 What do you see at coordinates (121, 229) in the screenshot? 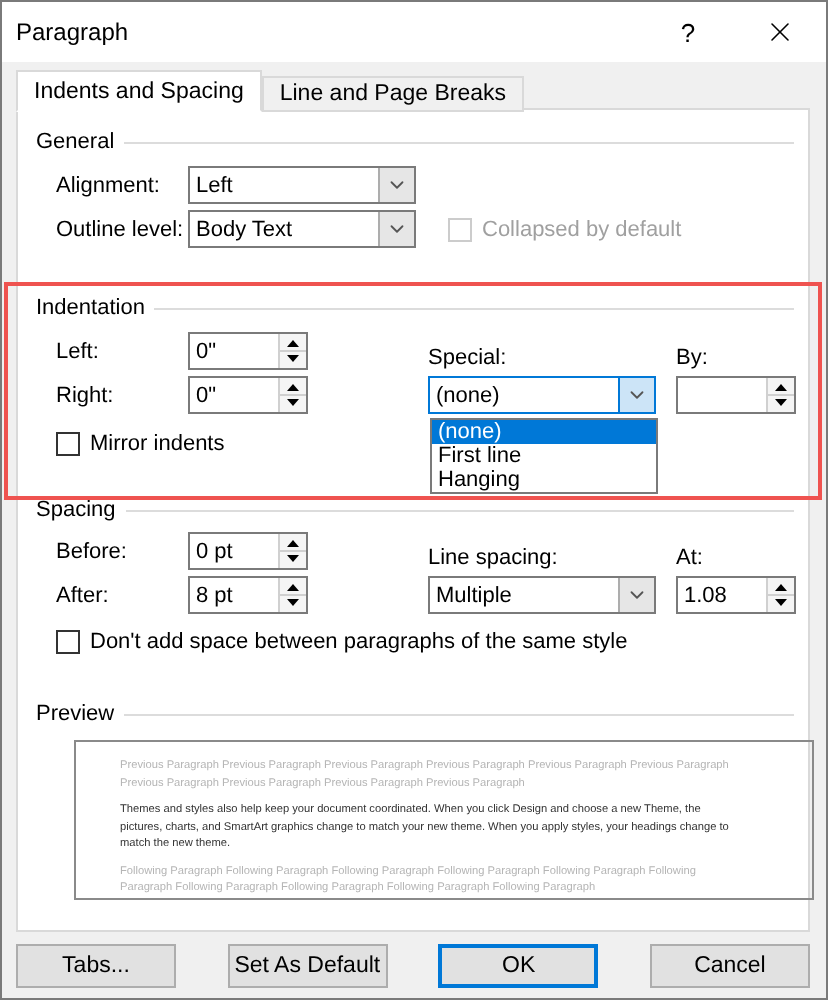
I see `field-label: Outline level:` at bounding box center [121, 229].